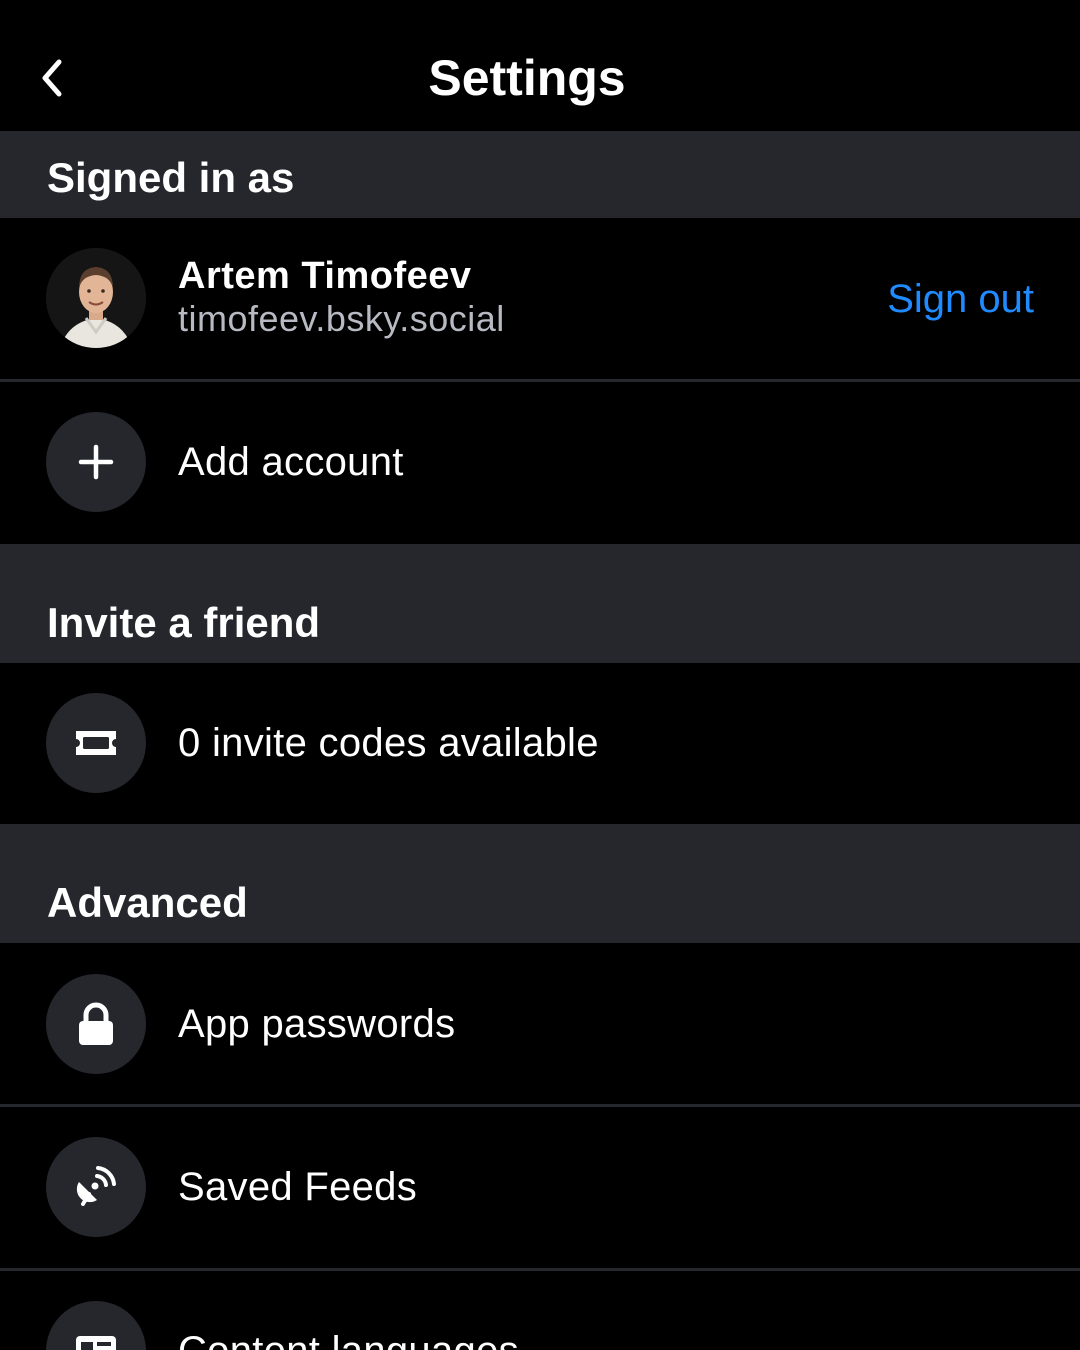 Image resolution: width=1080 pixels, height=1350 pixels. I want to click on lock-icon, so click(96, 1023).